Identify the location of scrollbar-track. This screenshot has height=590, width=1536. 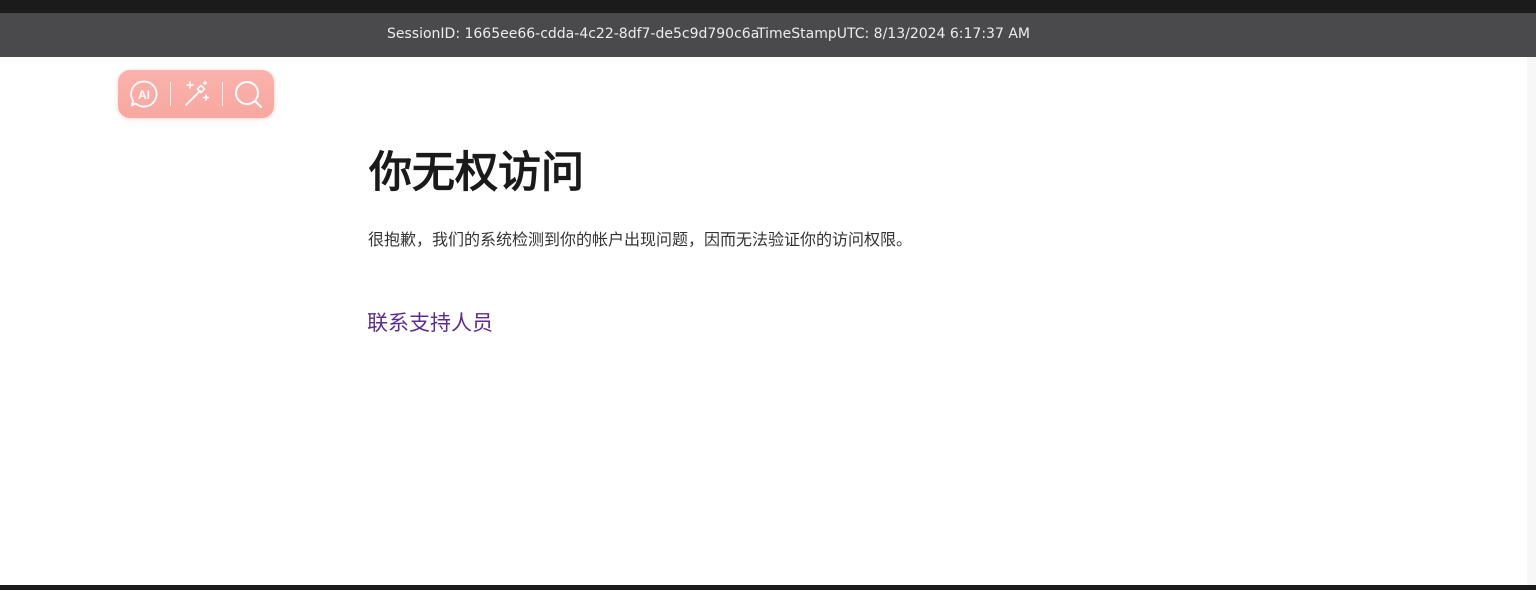
(1531, 321).